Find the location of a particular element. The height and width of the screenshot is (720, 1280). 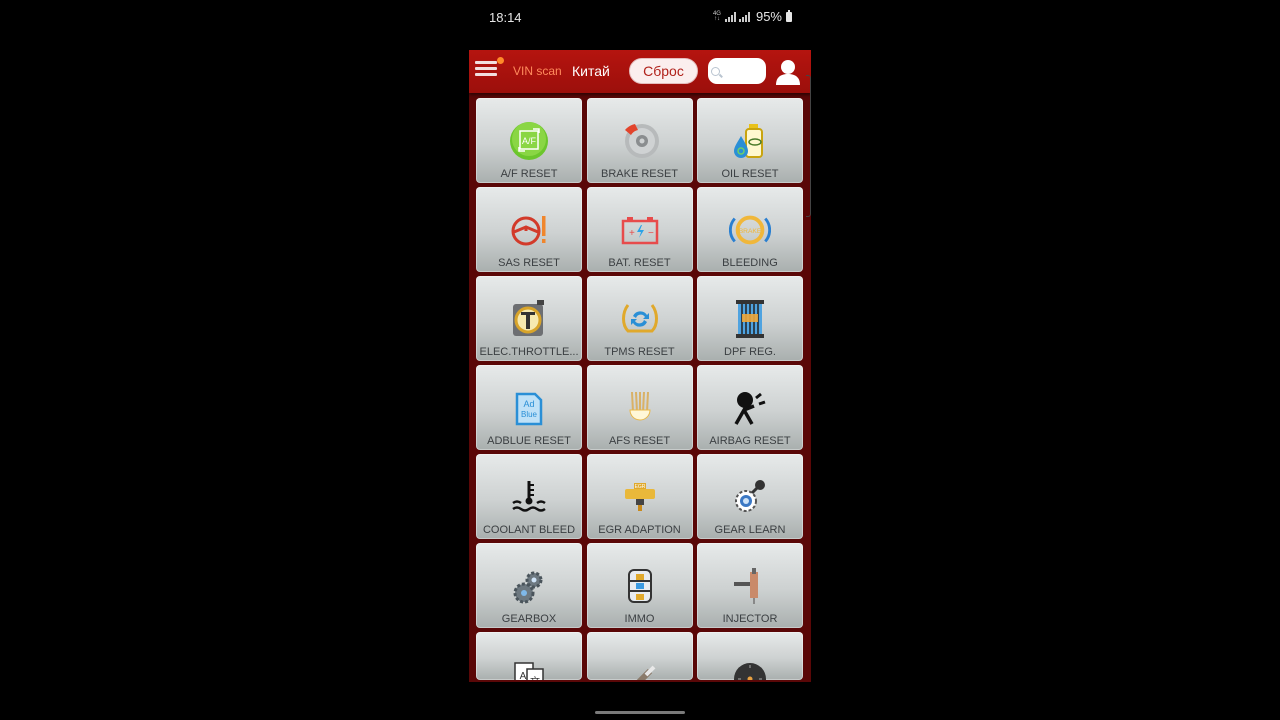

brake-bleed-icon: BRAKE is located at coordinates (750, 230).